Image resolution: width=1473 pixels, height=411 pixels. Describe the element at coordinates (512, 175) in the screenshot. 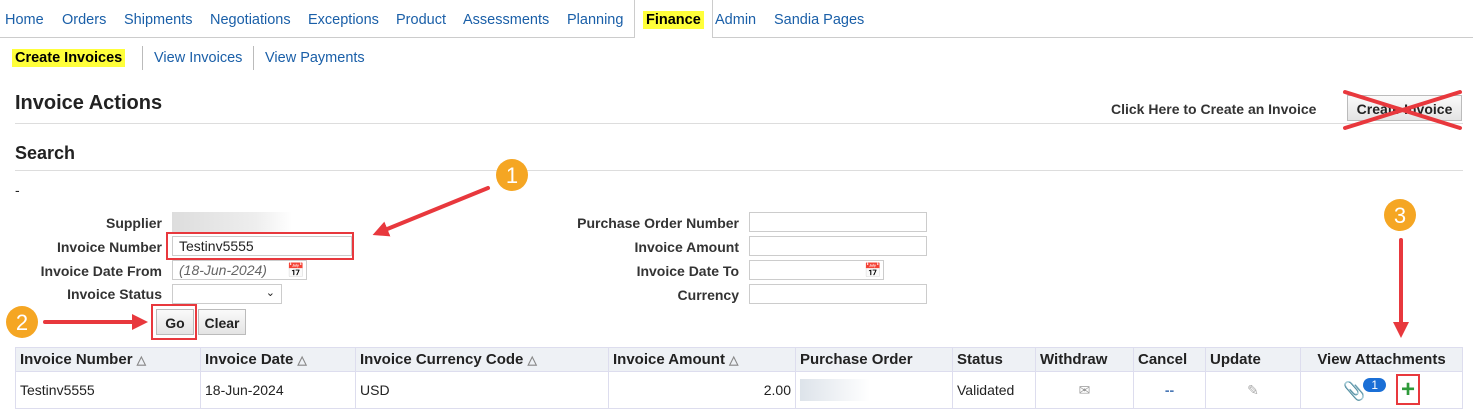

I see `step-1-text: 1` at that location.